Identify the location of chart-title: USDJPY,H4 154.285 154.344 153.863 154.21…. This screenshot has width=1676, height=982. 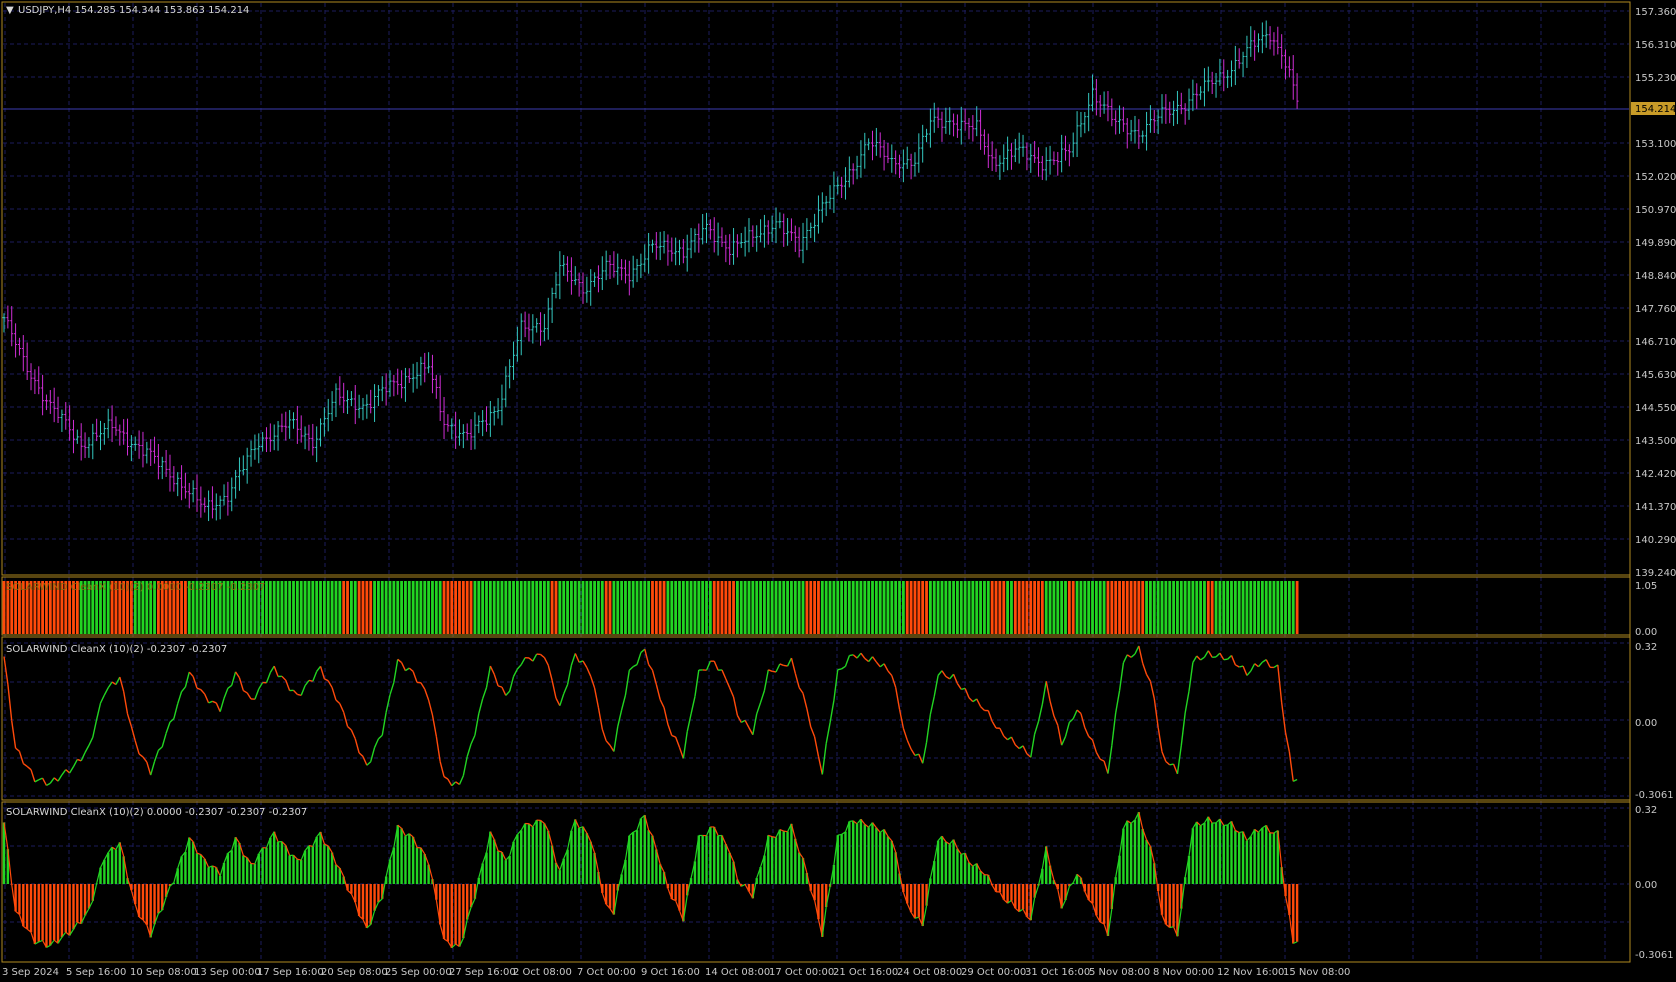
(133, 10).